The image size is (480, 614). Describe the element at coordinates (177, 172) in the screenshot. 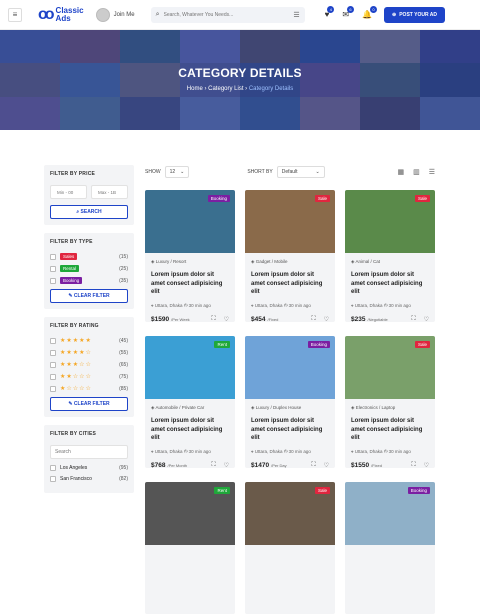

I see `show-select: 12 ⌄` at that location.